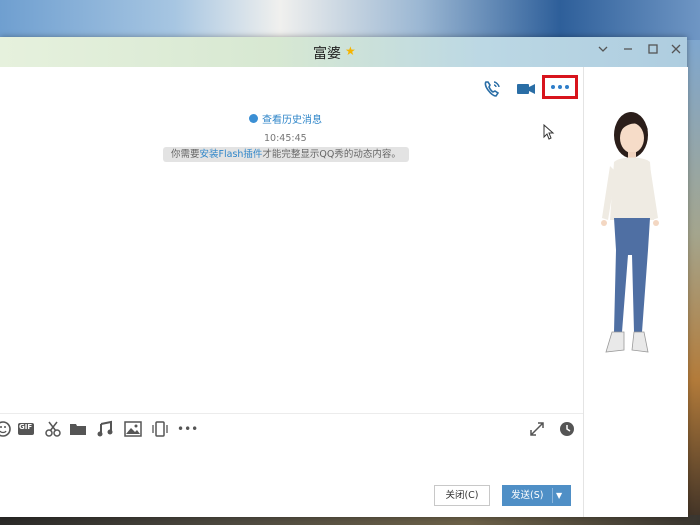 Image resolution: width=700 pixels, height=525 pixels. I want to click on chevron-down-icon, so click(603, 49).